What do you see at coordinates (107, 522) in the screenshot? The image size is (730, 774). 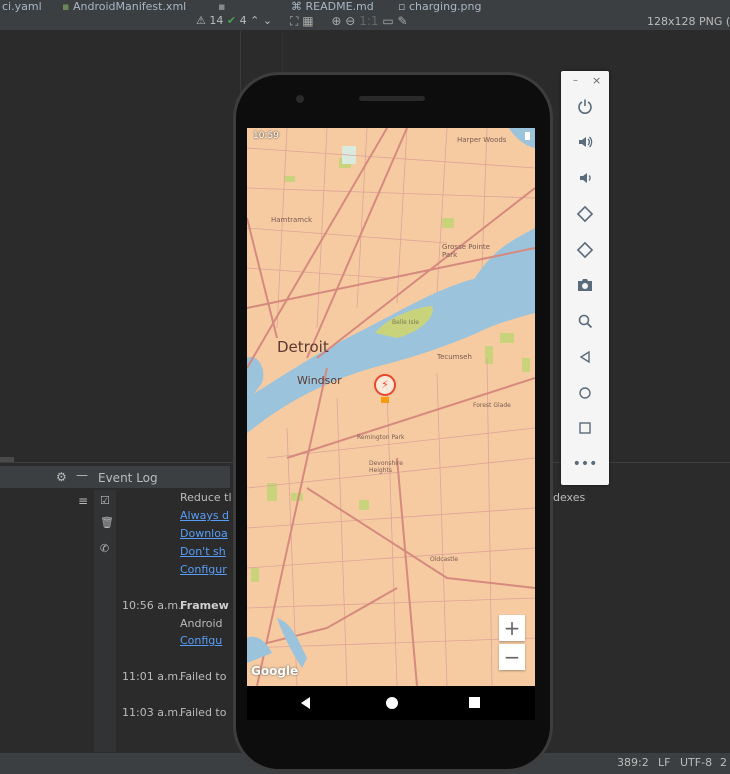 I see `clear-all-icon: 🗑` at bounding box center [107, 522].